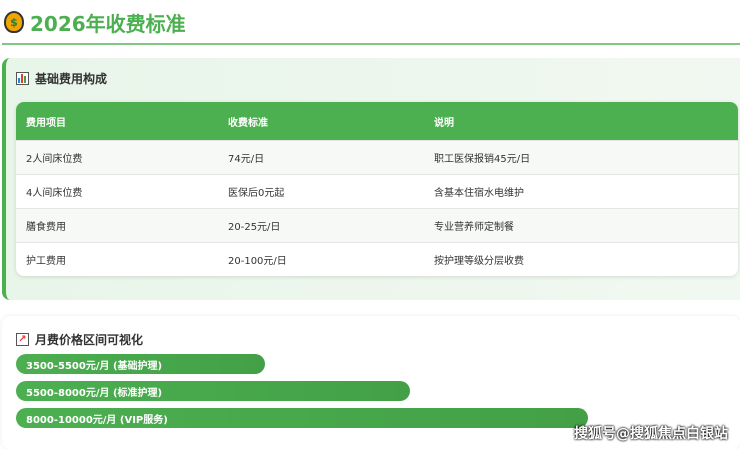 Image resolution: width=740 pixels, height=449 pixels. I want to click on page-title: $ 2026年收费标准, so click(95, 22).